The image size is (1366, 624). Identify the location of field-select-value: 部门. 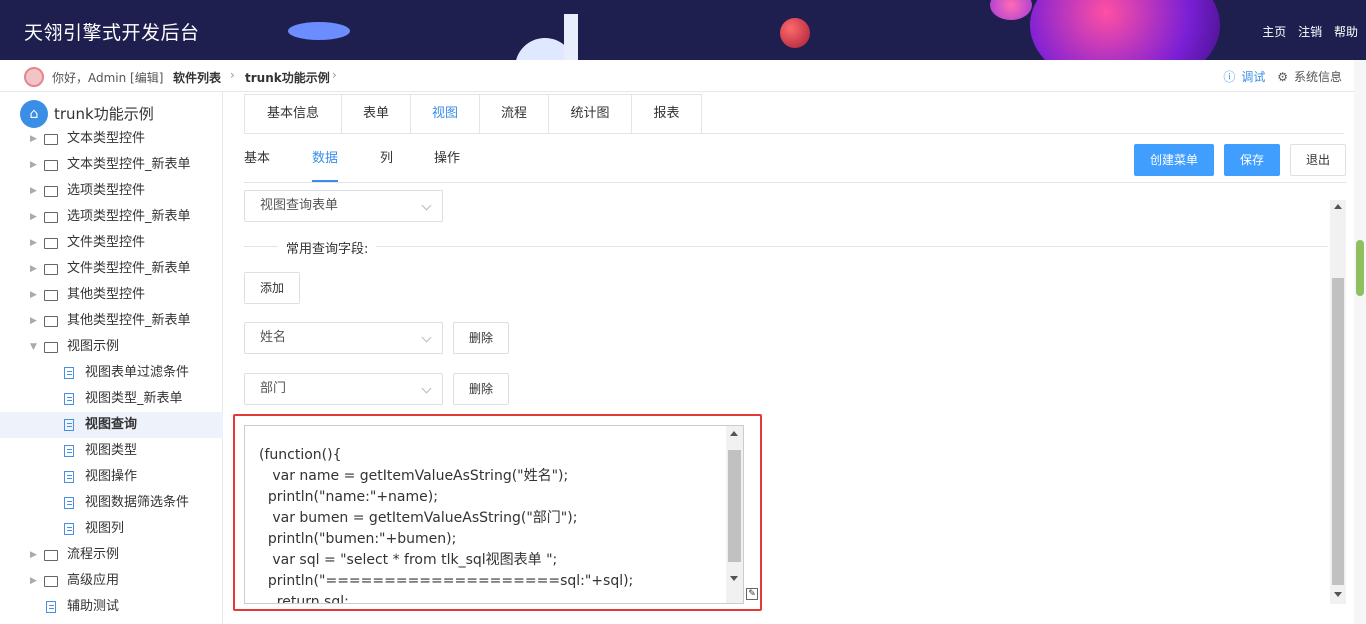
(273, 388).